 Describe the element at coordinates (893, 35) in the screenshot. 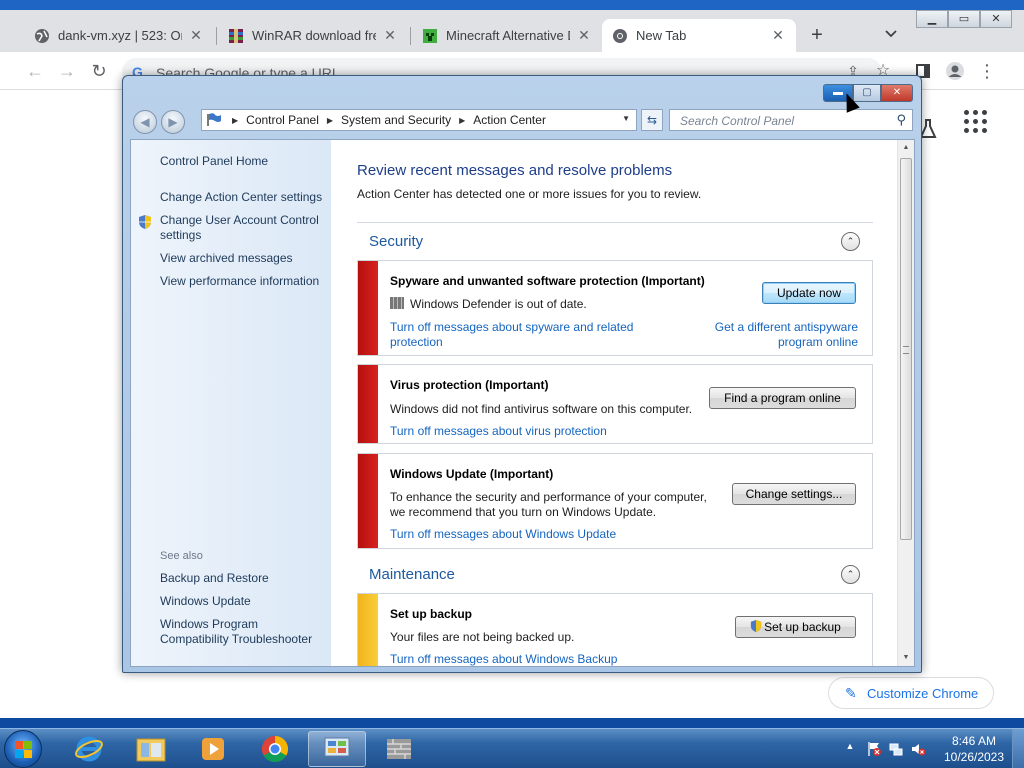

I see `chevron-down-icon` at that location.